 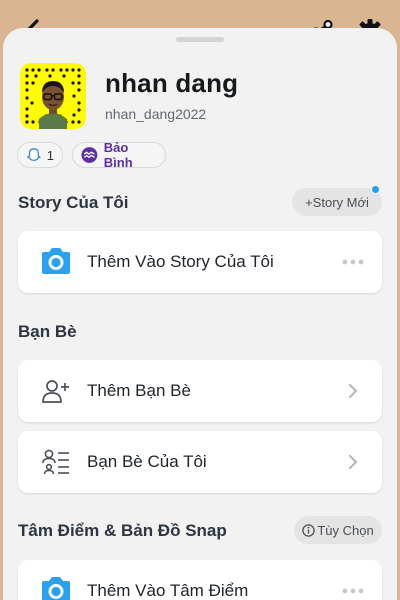 I want to click on info-icon, so click(x=309, y=530).